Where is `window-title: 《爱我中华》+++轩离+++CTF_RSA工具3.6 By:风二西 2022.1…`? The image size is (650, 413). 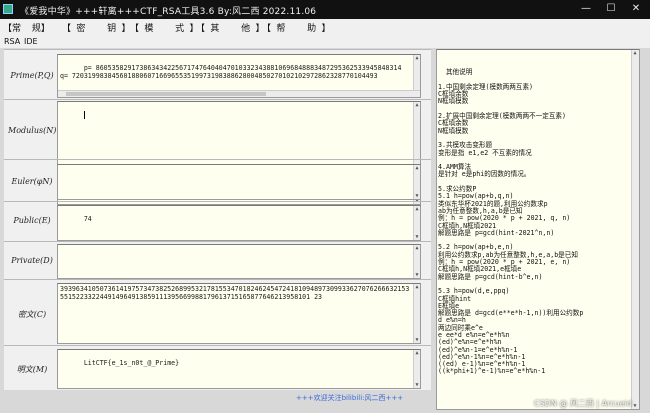
window-title: 《爱我中华》+++轩离+++CTF_RSA工具3.6 By:风二西 2022.1… is located at coordinates (168, 12).